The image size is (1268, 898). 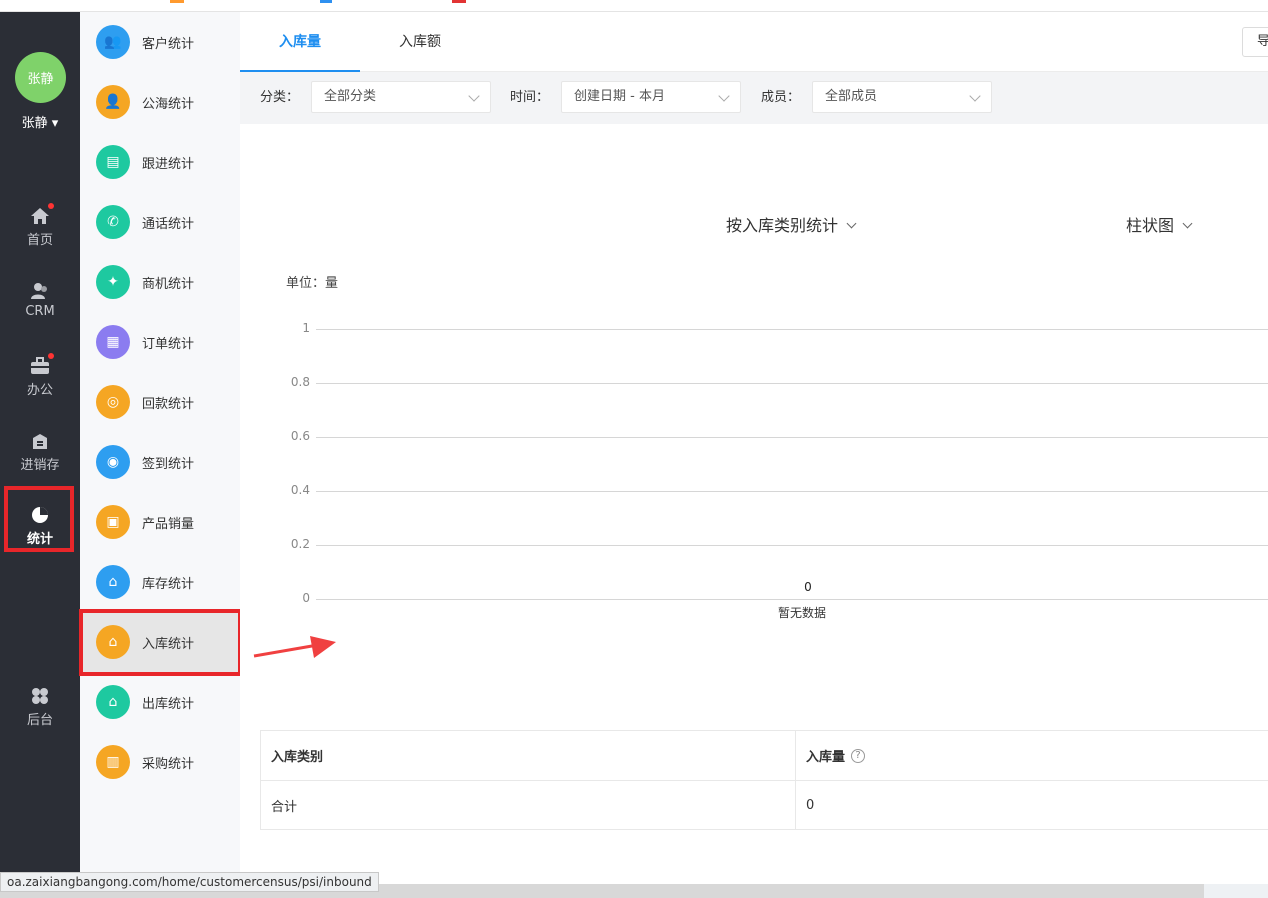 What do you see at coordinates (168, 584) in the screenshot?
I see `subnav-label: 库存统计` at bounding box center [168, 584].